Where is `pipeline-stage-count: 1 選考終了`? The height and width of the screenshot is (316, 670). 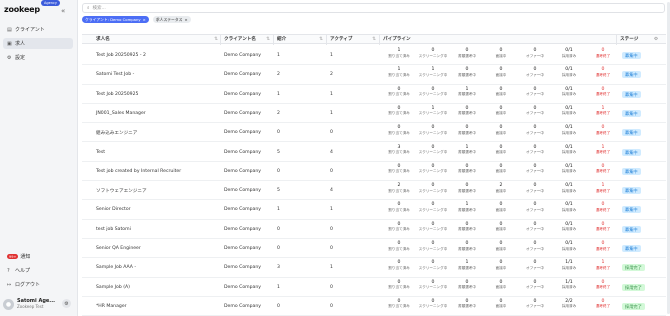 pipeline-stage-count: 1 選考終了 is located at coordinates (603, 111).